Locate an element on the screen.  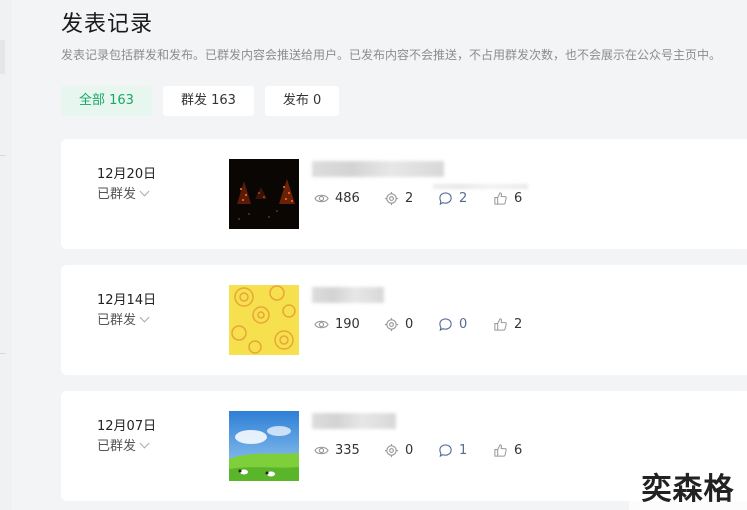
page-title: 发表记录 is located at coordinates (107, 24).